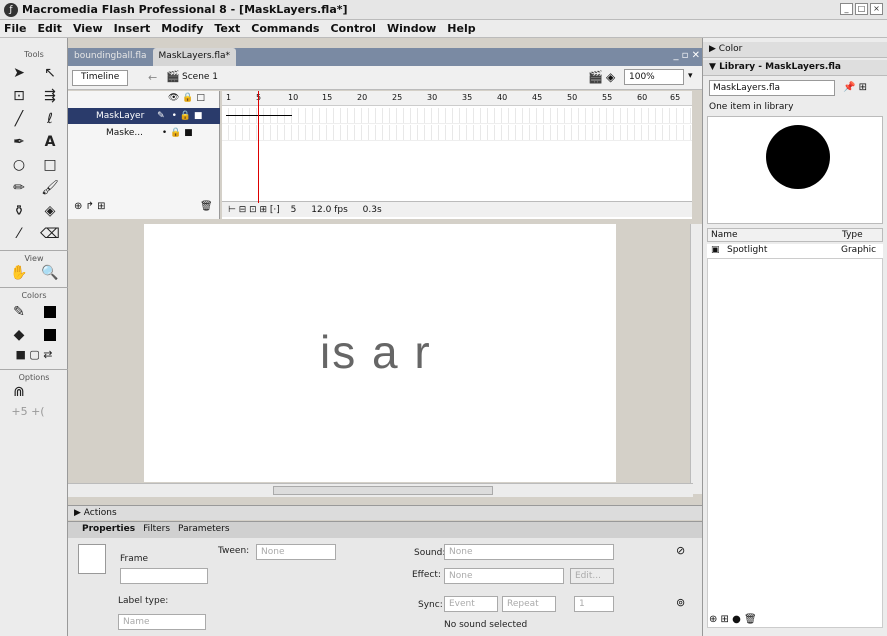 The image size is (887, 636). What do you see at coordinates (50, 96) in the screenshot?
I see `fill-transform-tool-icon: ⇶` at bounding box center [50, 96].